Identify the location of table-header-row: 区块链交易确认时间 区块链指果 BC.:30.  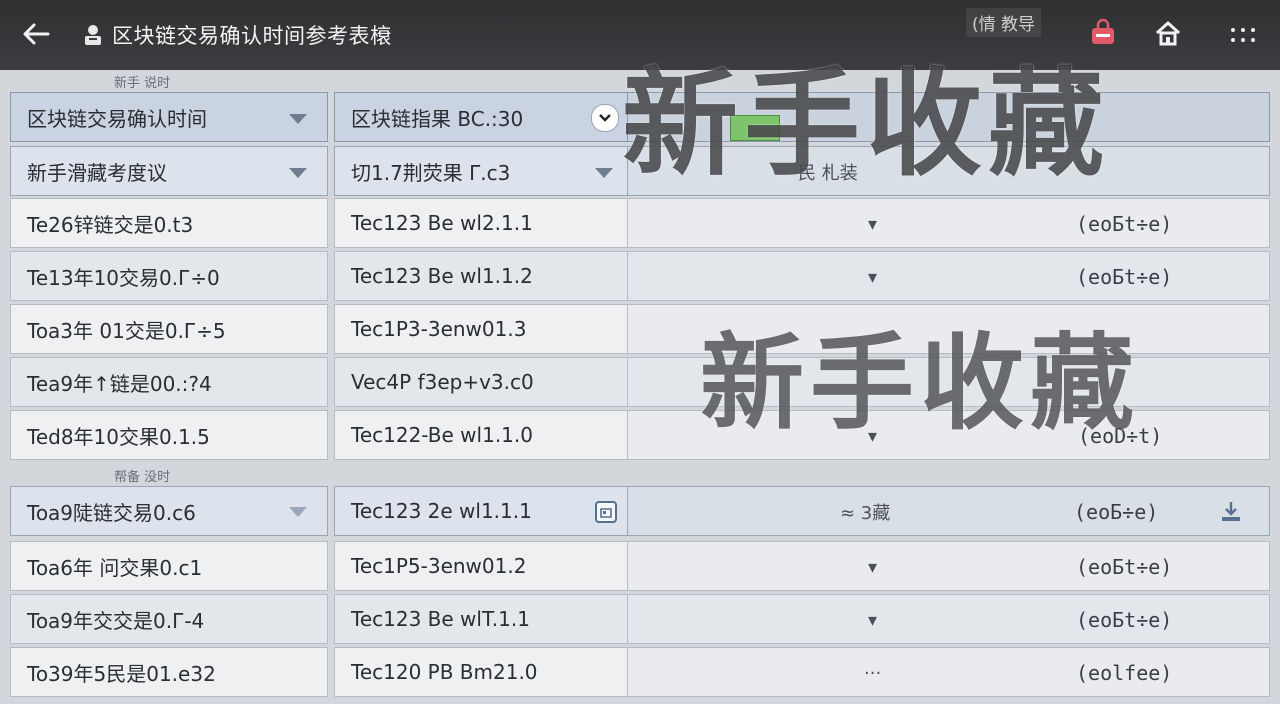
(640, 117).